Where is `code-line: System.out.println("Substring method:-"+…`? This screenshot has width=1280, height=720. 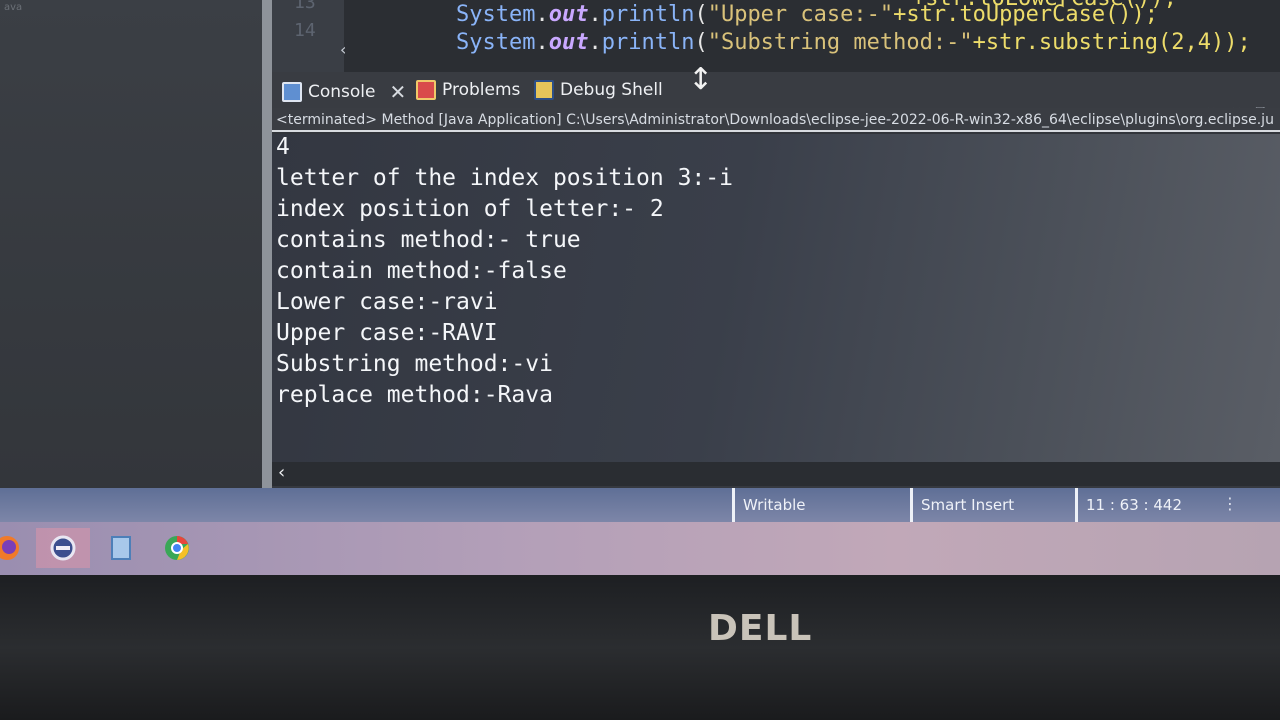 code-line: System.out.println("Substring method:-"+… is located at coordinates (853, 42).